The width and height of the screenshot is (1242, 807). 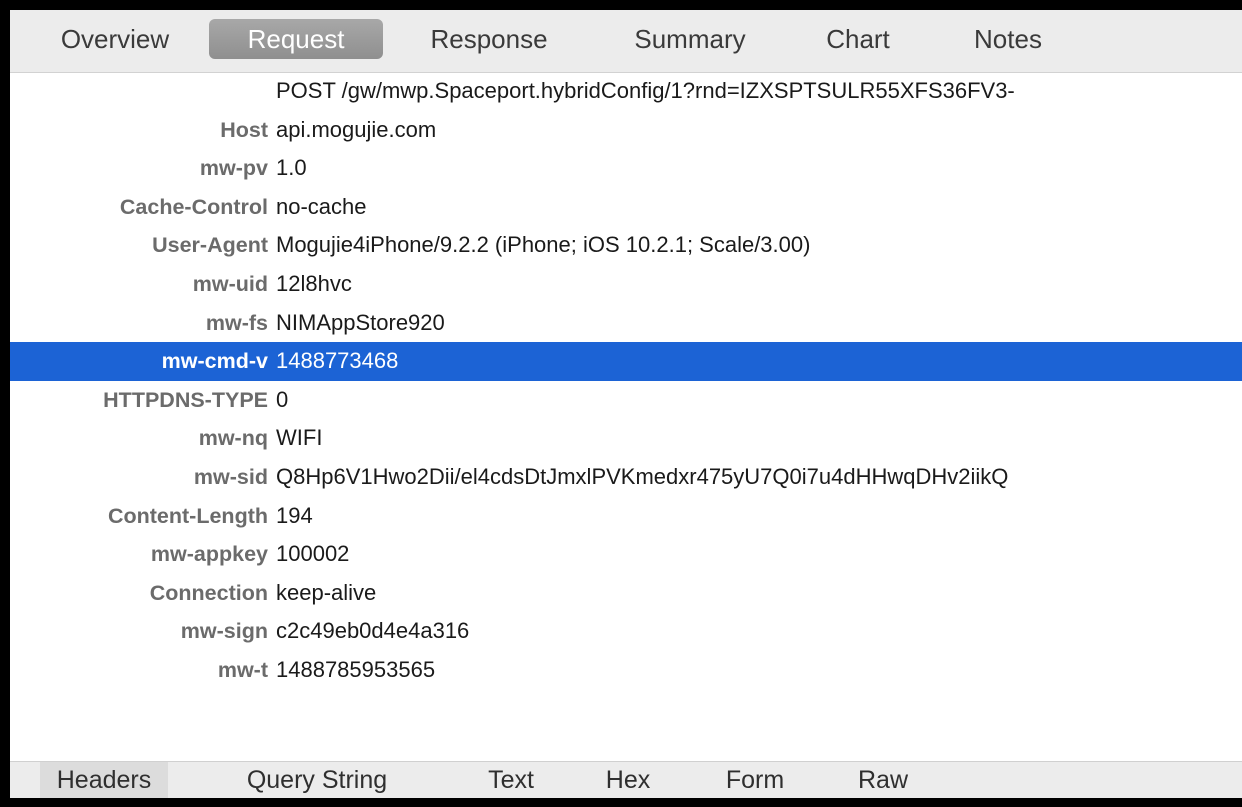 What do you see at coordinates (236, 322) in the screenshot?
I see `header-key: mw-fs` at bounding box center [236, 322].